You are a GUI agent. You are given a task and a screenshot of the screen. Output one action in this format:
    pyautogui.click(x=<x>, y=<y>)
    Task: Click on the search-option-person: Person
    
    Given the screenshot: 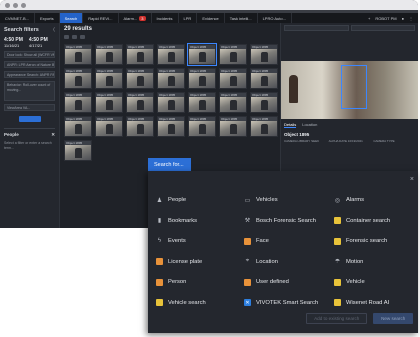 What is the action you would take?
    pyautogui.click(x=200, y=282)
    